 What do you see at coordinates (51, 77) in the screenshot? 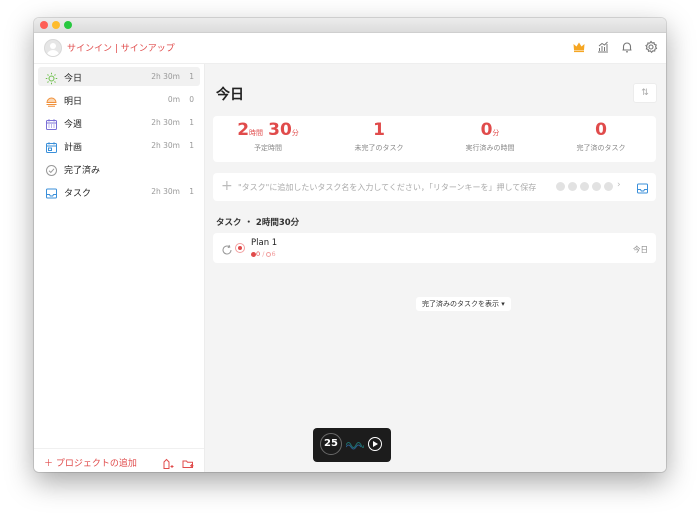
I see `sun-icon` at bounding box center [51, 77].